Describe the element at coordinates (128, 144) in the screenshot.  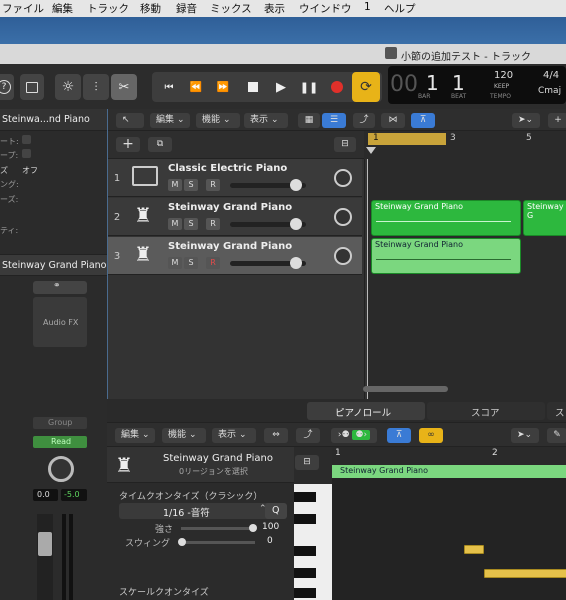
I see `add-track-button: +` at that location.